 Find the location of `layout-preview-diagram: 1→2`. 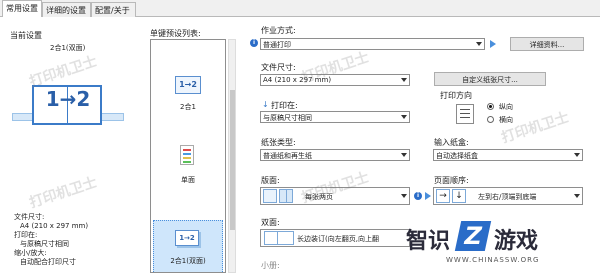

layout-preview-diagram: 1→2 is located at coordinates (68, 106).